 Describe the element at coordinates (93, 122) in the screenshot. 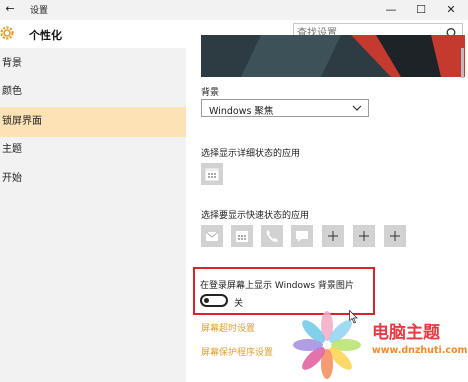

I see `sidebar-item-lockscreen: 锁屏界面` at that location.